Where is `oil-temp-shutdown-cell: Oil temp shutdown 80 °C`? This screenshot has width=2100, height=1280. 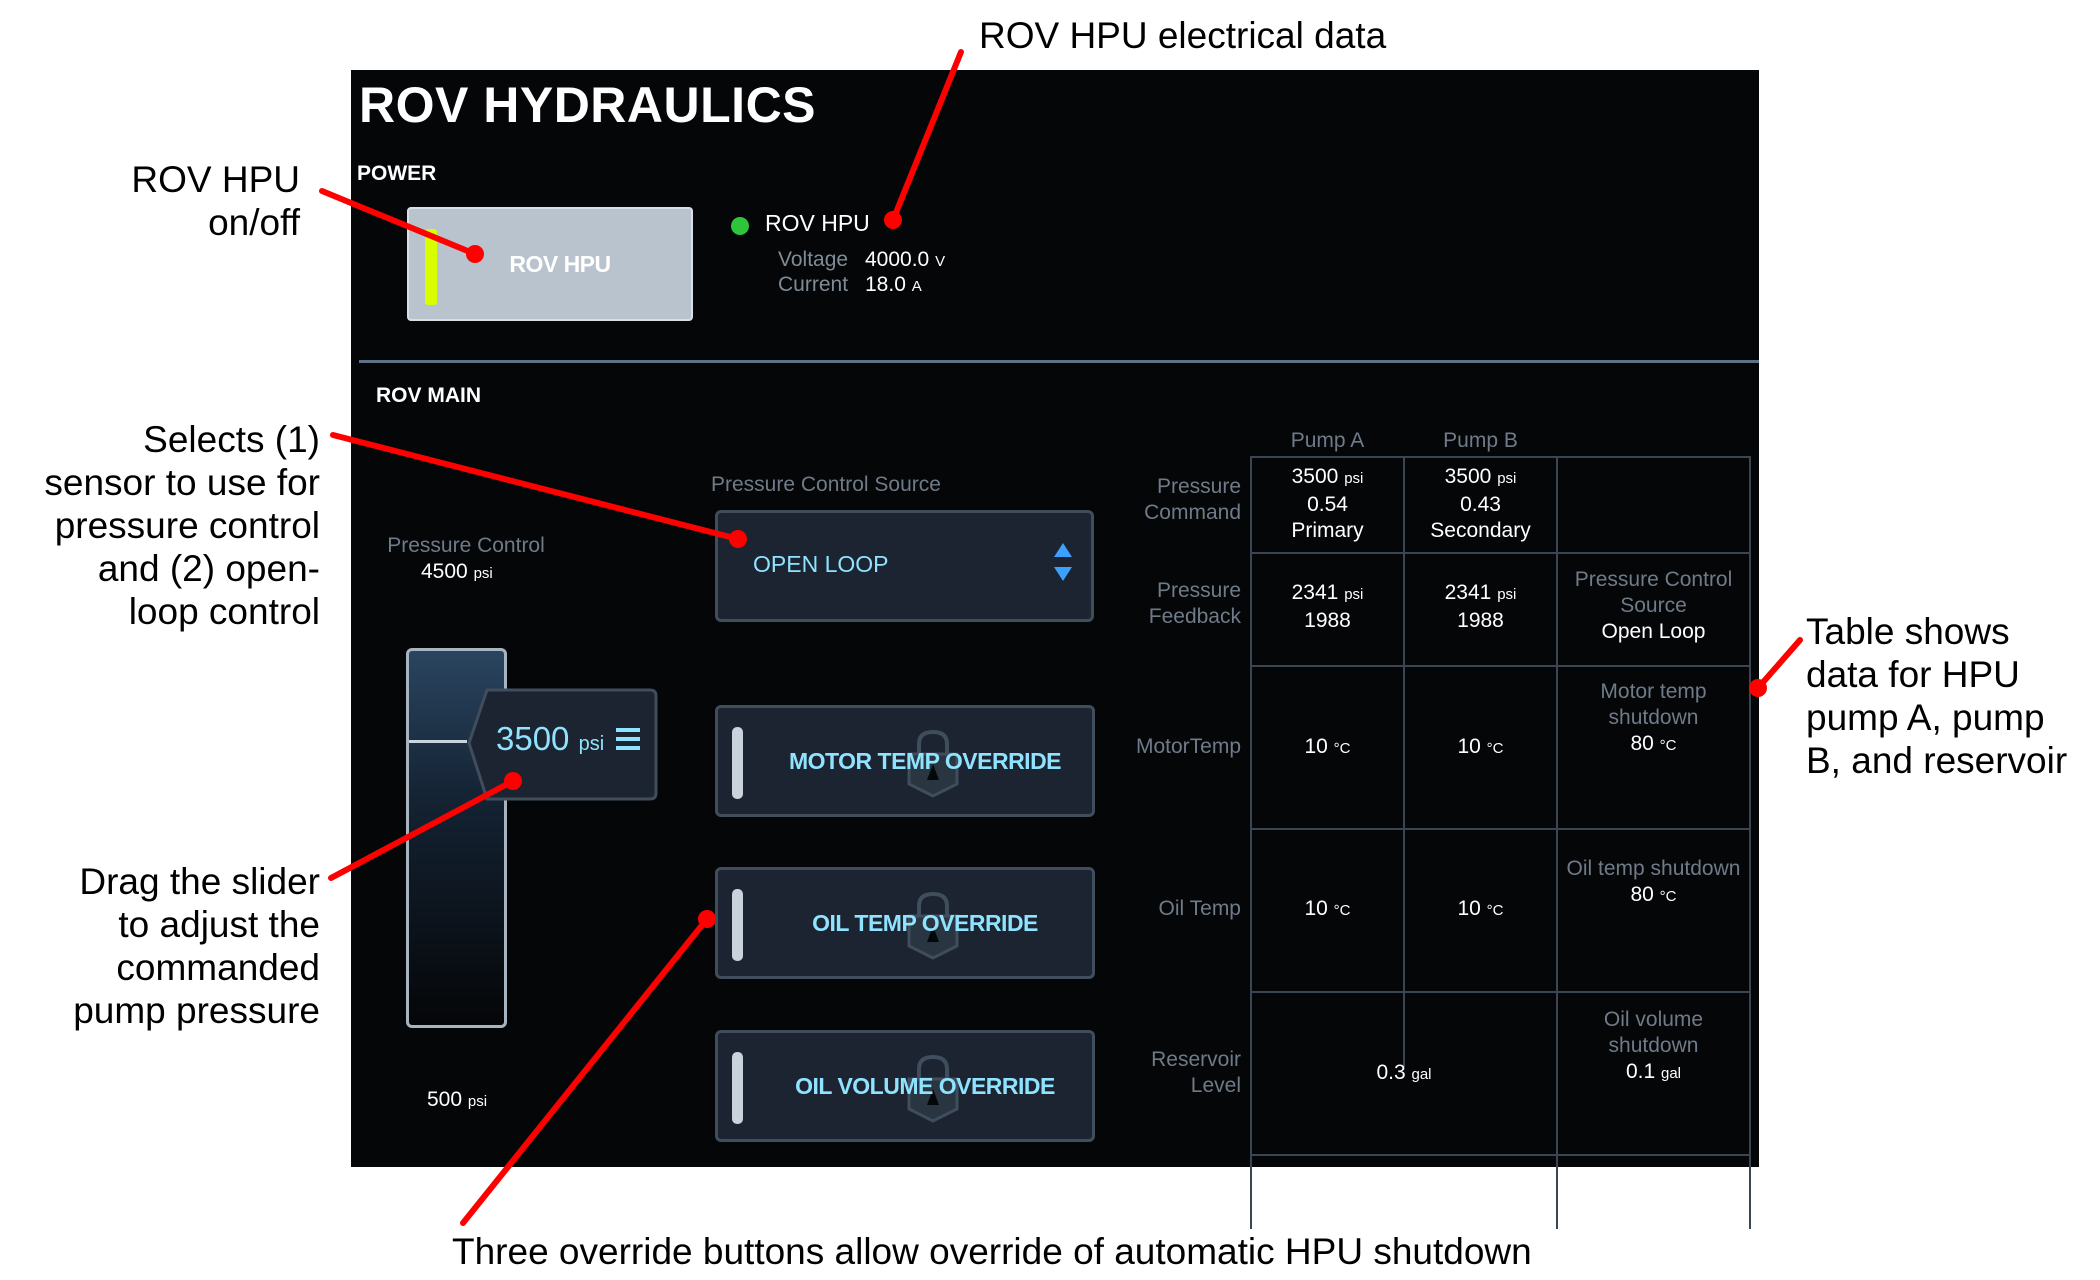
oil-temp-shutdown-cell: Oil temp shutdown 80 °C is located at coordinates (1653, 881).